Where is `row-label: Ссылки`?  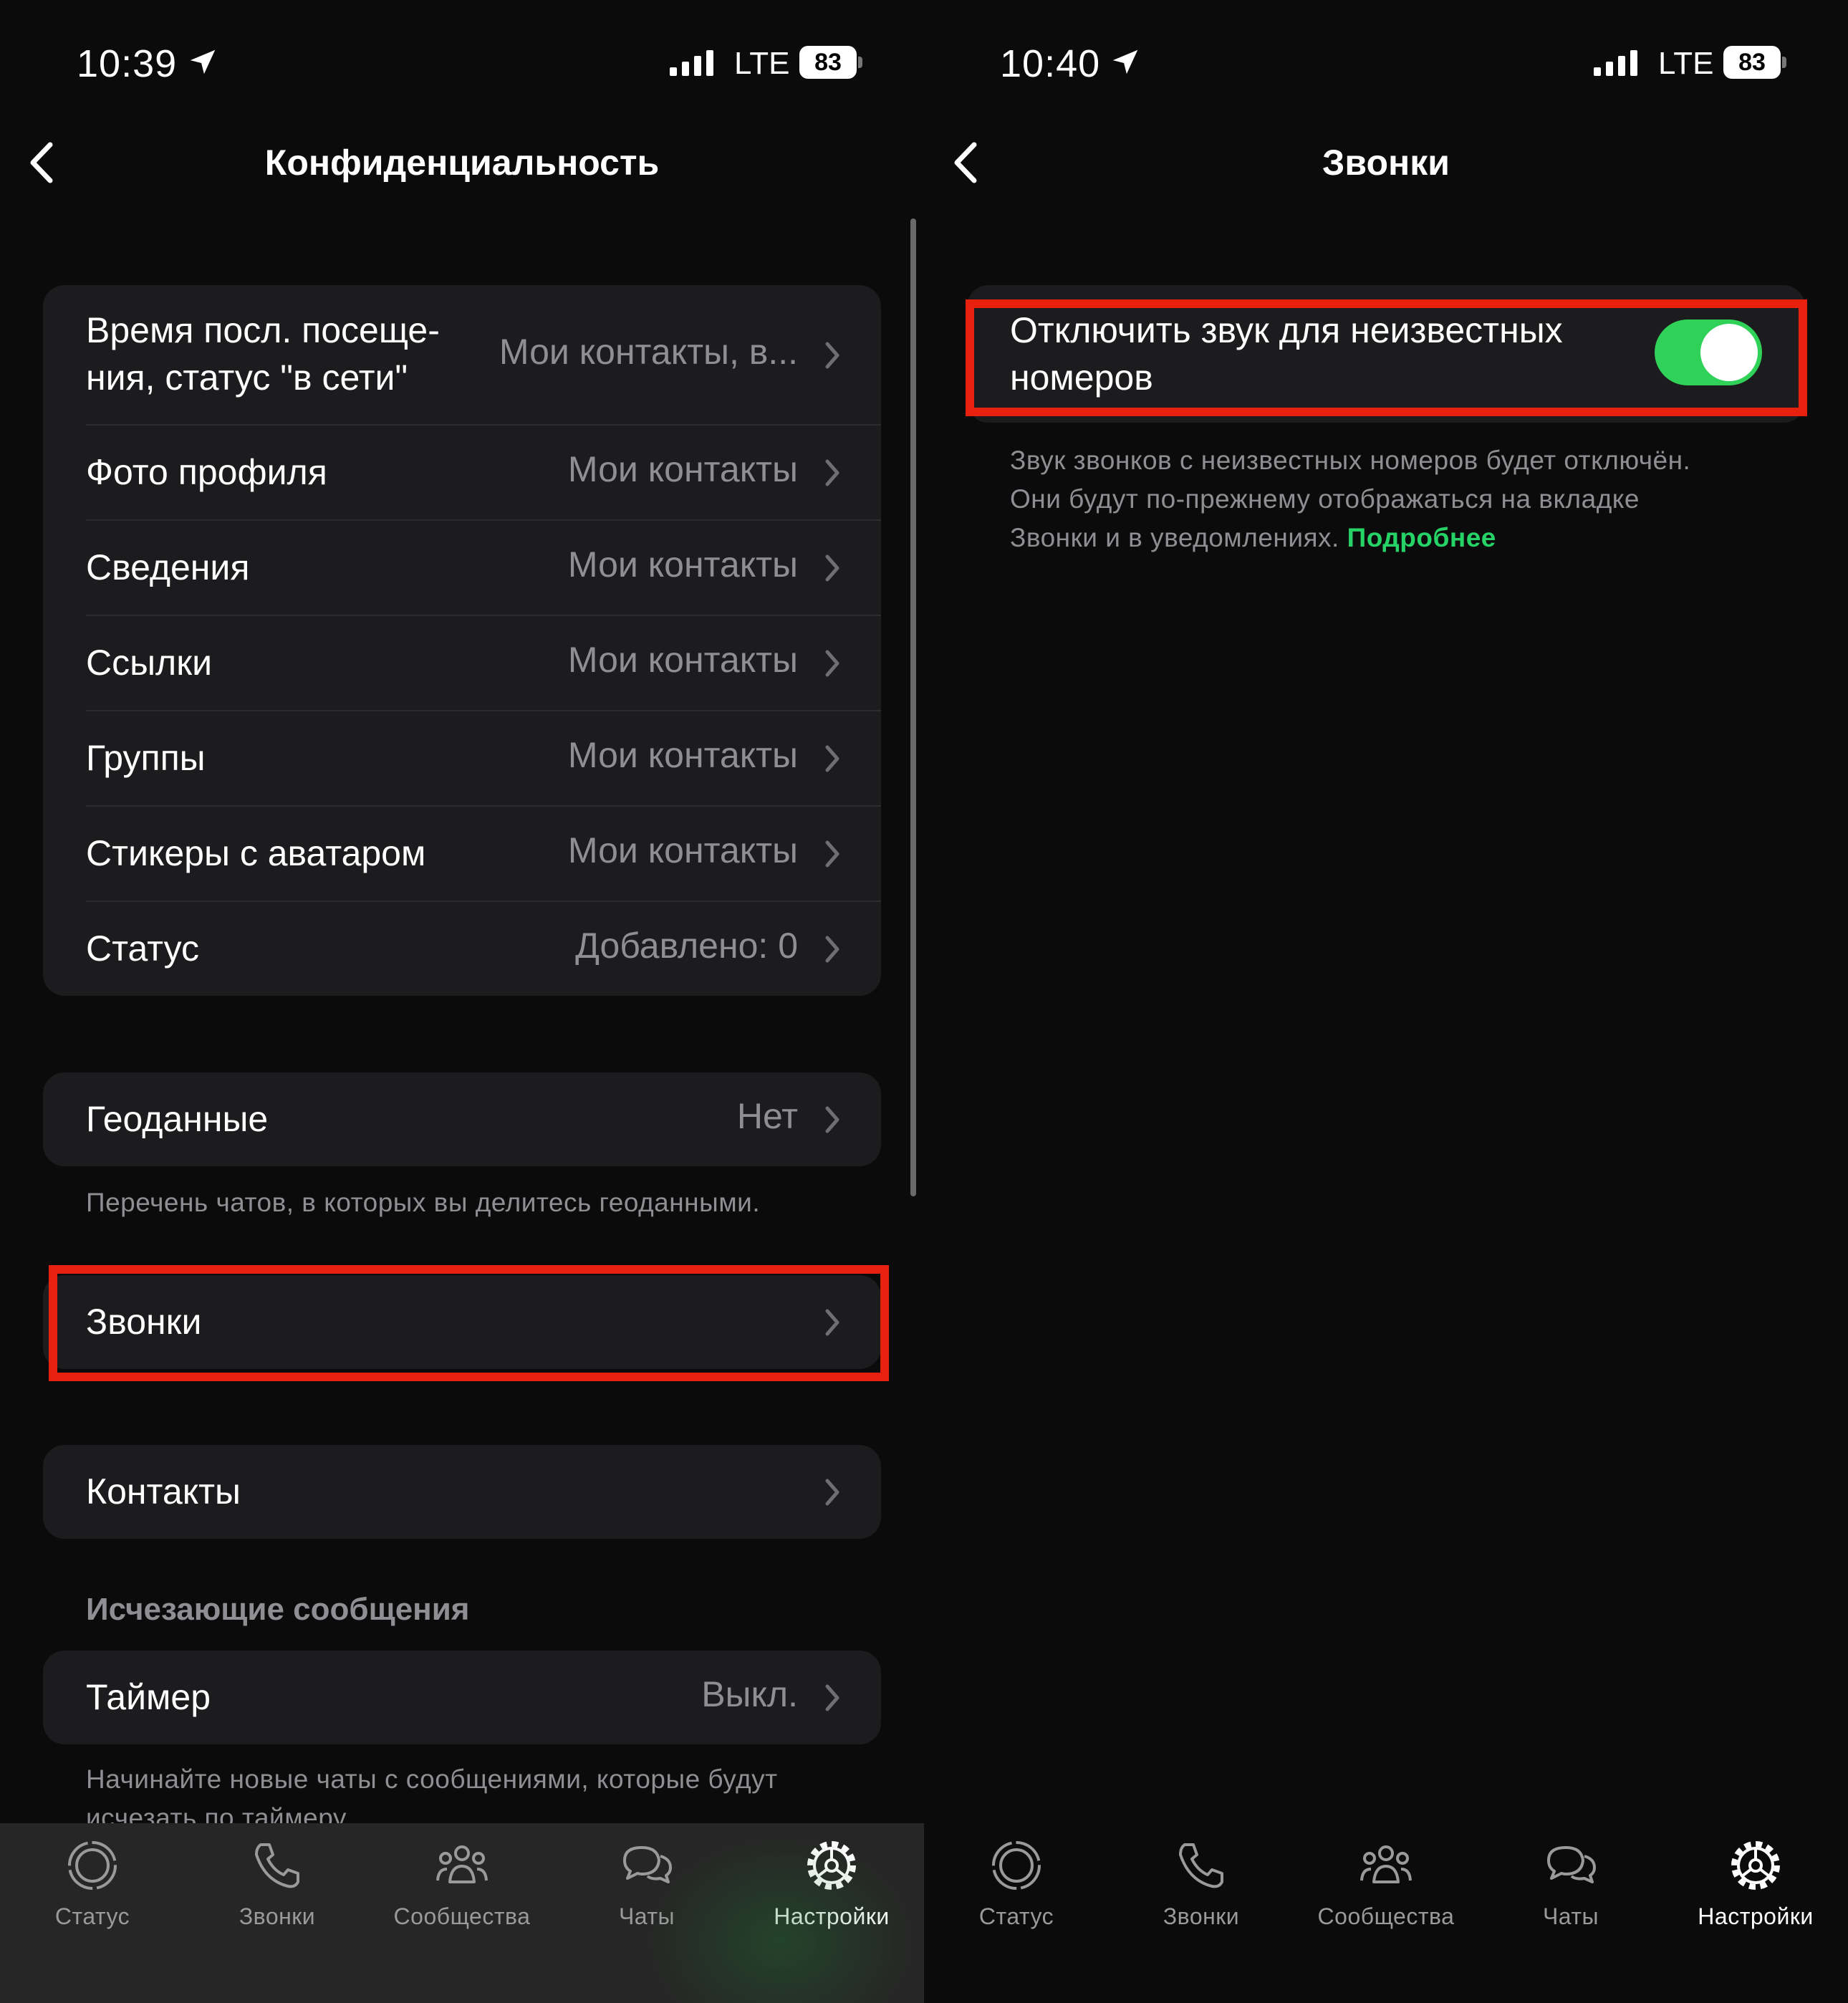 row-label: Ссылки is located at coordinates (149, 663).